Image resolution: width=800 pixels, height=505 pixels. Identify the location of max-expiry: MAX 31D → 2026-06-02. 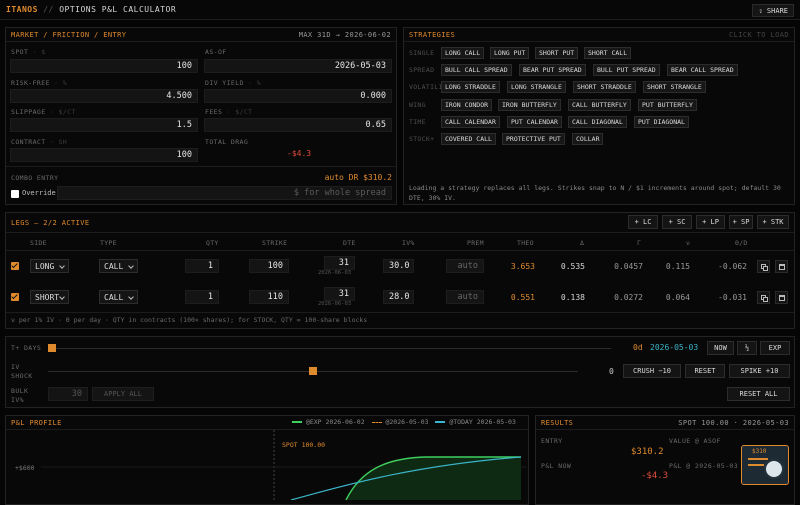
(344, 35).